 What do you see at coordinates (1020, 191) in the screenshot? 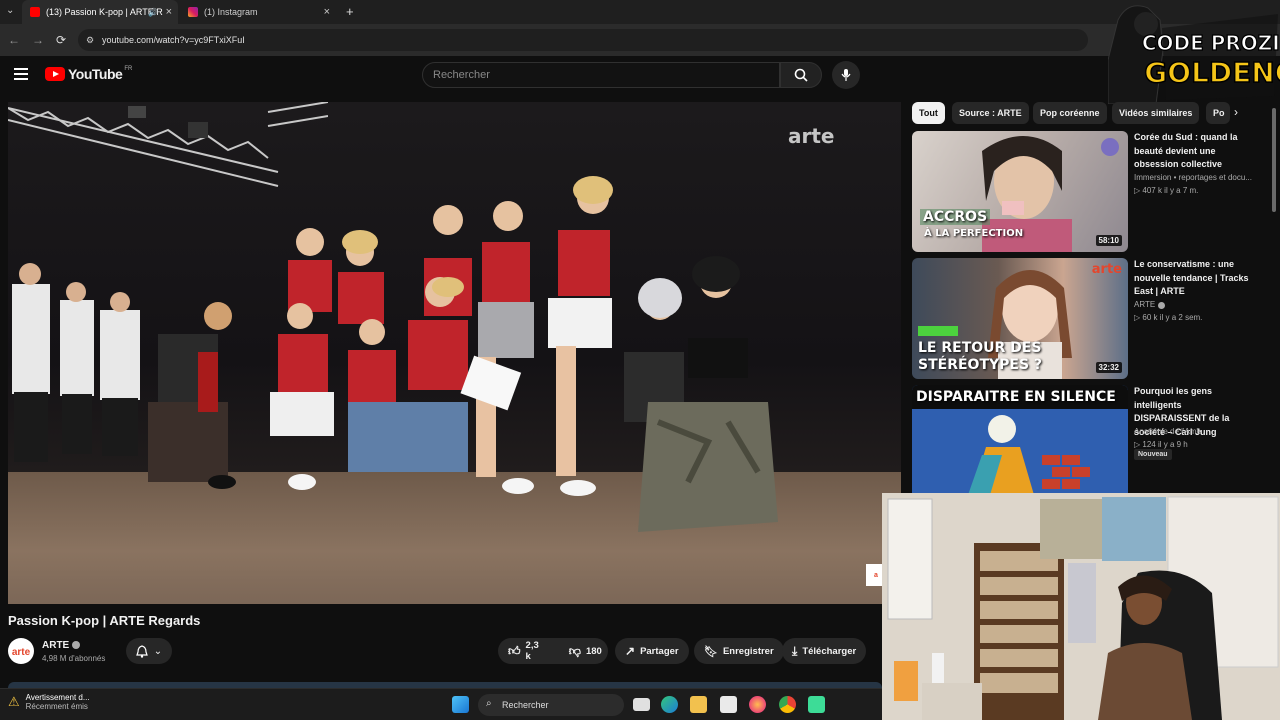
I see `recommendation-thumbnail: ACCROS À LA PERFECTION 58:10` at bounding box center [1020, 191].